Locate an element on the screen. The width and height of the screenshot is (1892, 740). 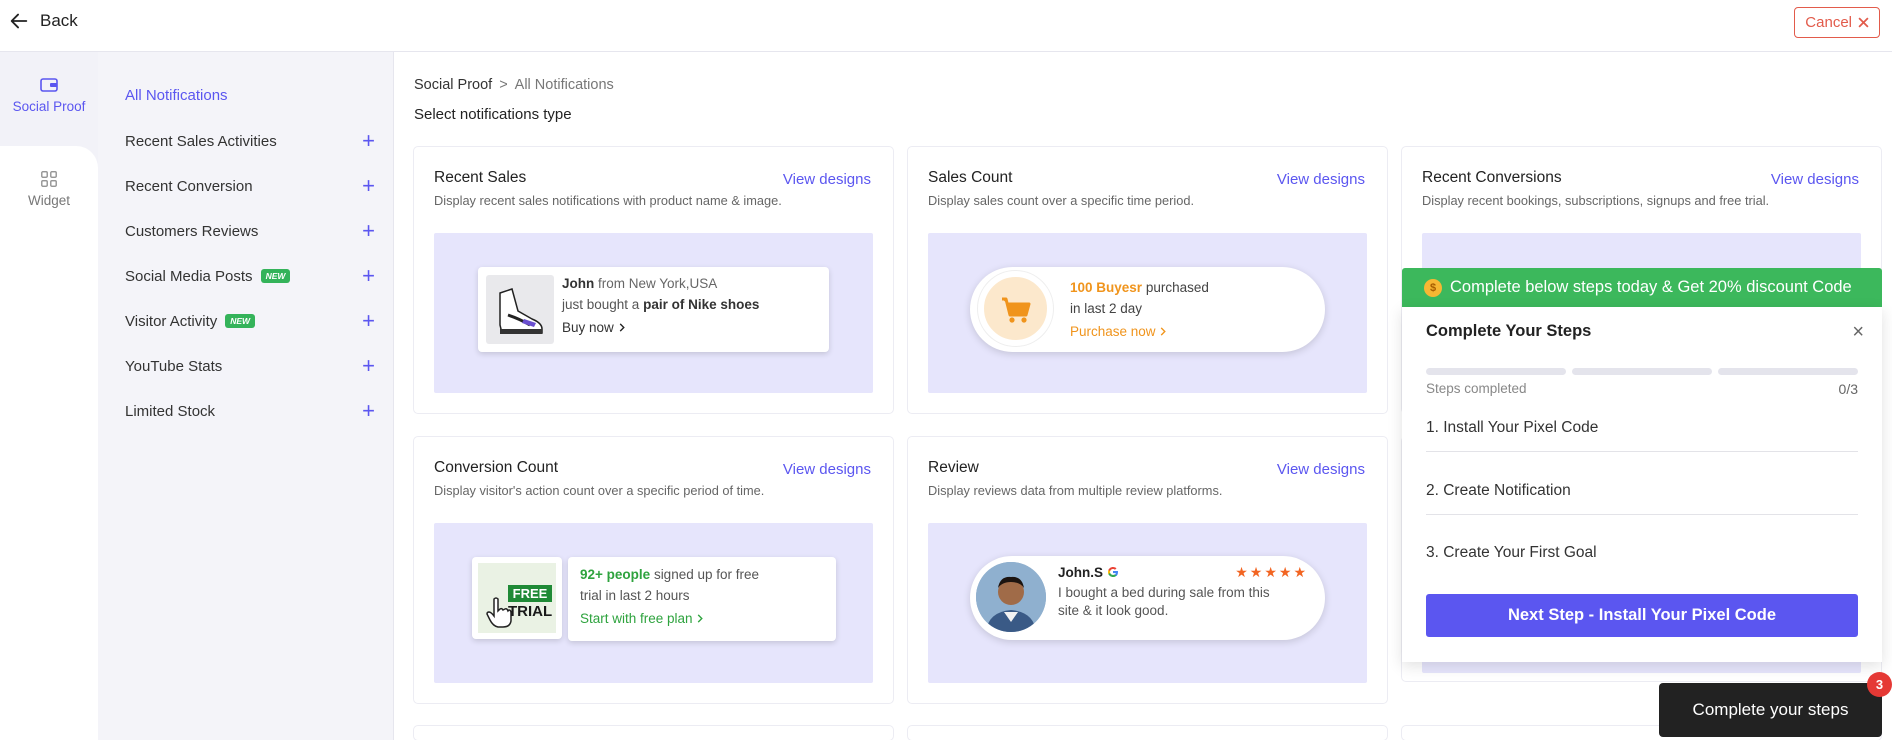
breadcrumb: Social Proof > All Notifications is located at coordinates (514, 85).